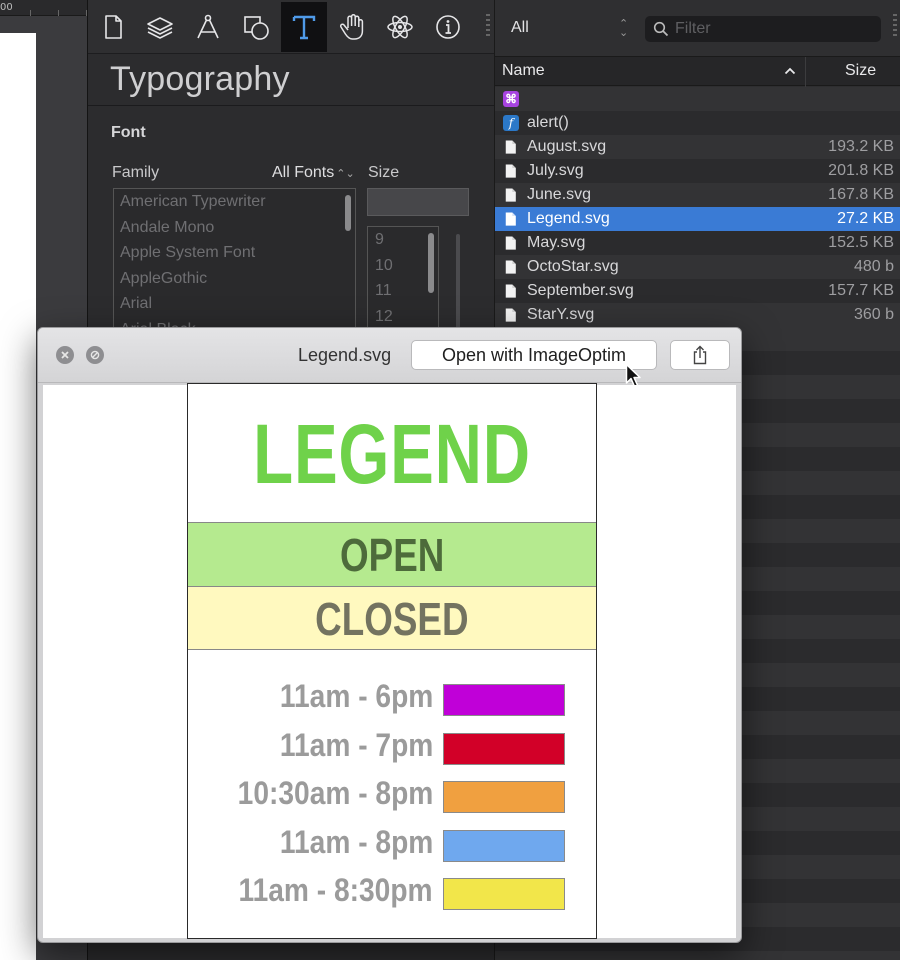 The height and width of the screenshot is (960, 900). I want to click on open-band: OPEN, so click(392, 554).